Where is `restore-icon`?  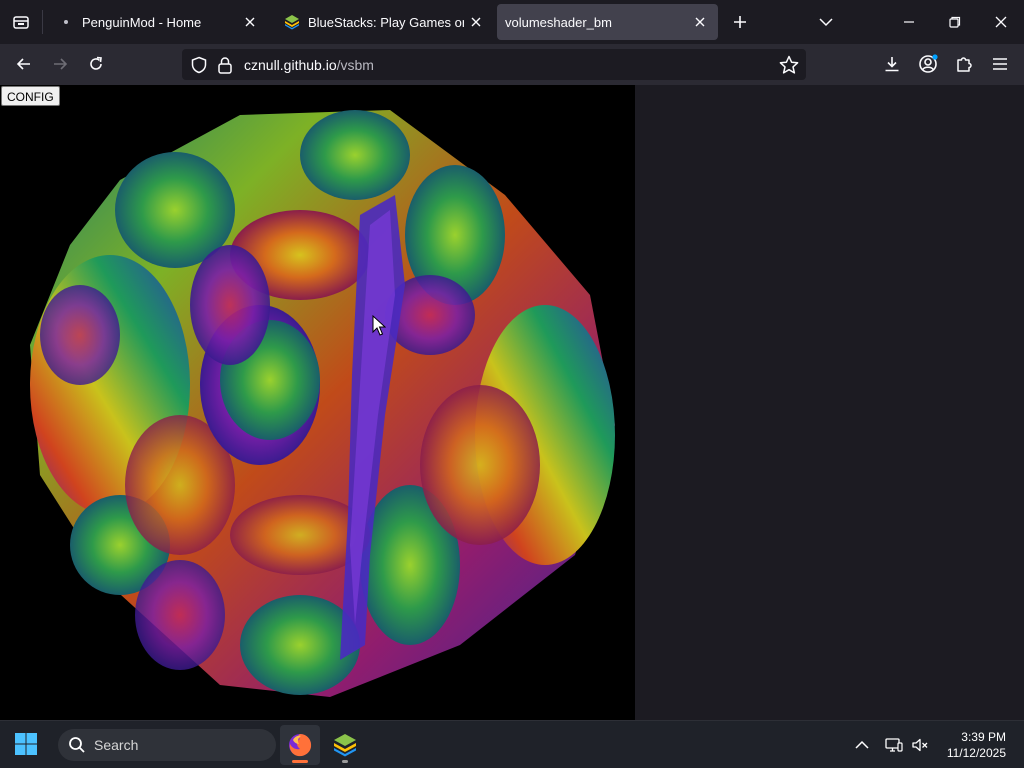 restore-icon is located at coordinates (955, 22).